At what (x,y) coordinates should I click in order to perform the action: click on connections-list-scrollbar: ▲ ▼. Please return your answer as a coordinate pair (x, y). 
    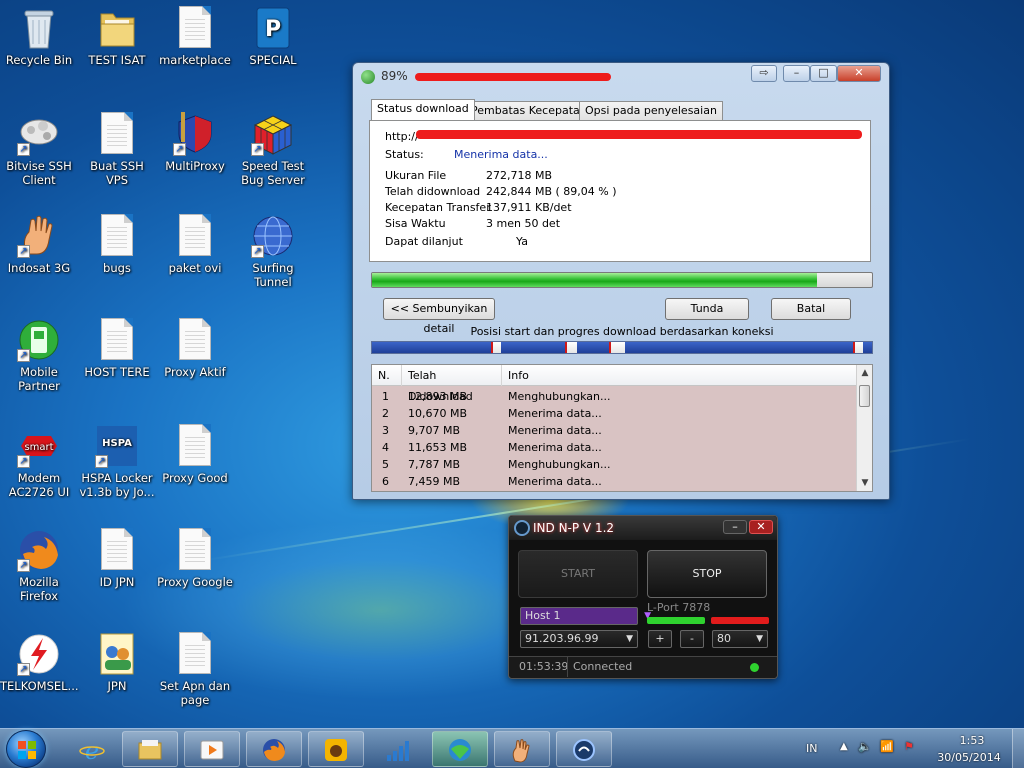
    Looking at the image, I should click on (864, 428).